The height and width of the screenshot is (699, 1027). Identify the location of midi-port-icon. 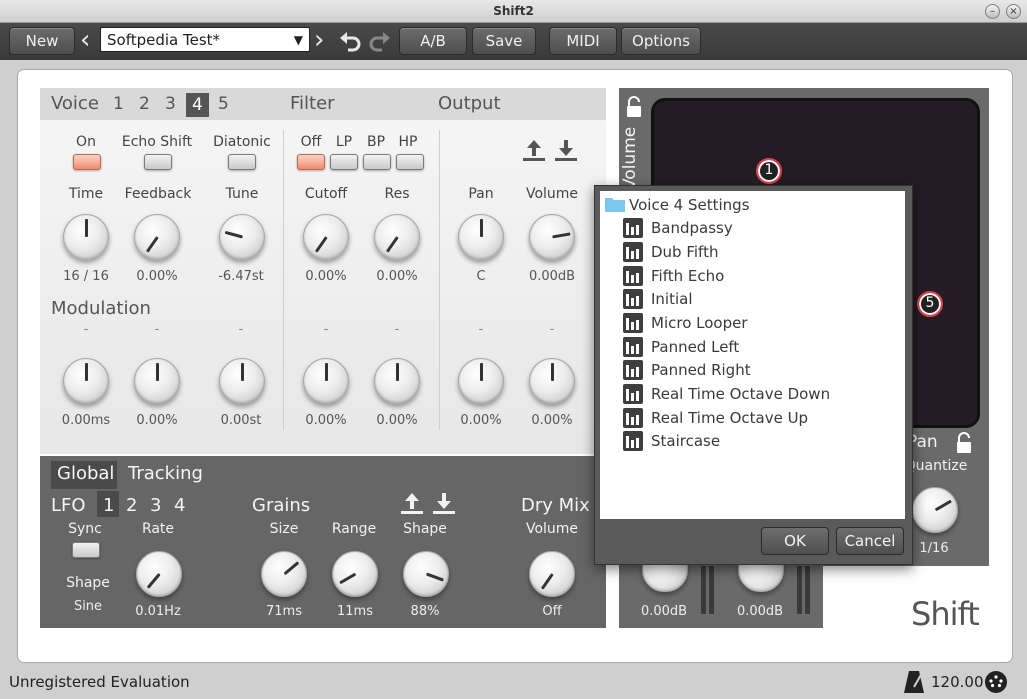
(996, 682).